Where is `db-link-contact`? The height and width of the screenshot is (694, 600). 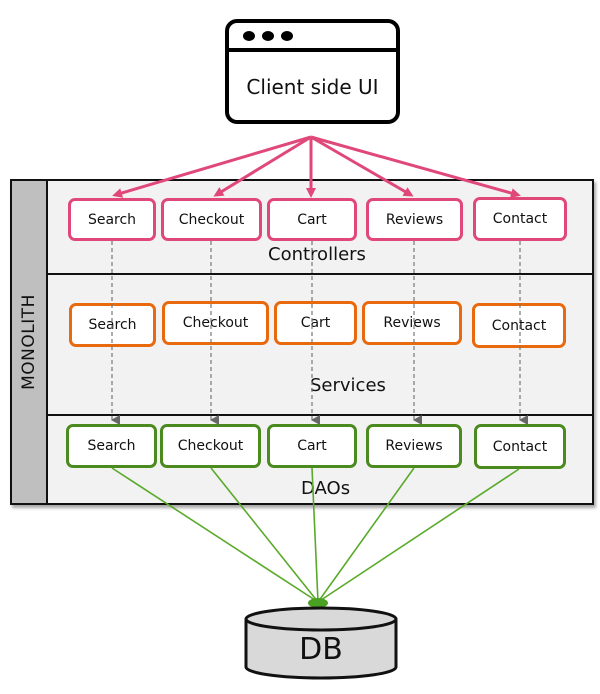
db-link-contact is located at coordinates (418, 535).